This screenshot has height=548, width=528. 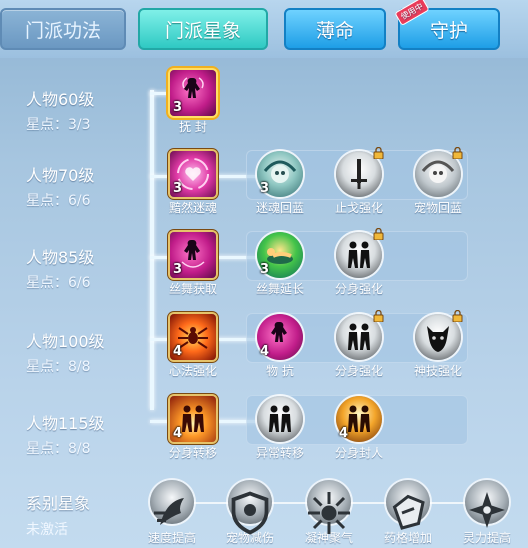 I want to click on tab-sect-stars: 门派星象, so click(x=203, y=29).